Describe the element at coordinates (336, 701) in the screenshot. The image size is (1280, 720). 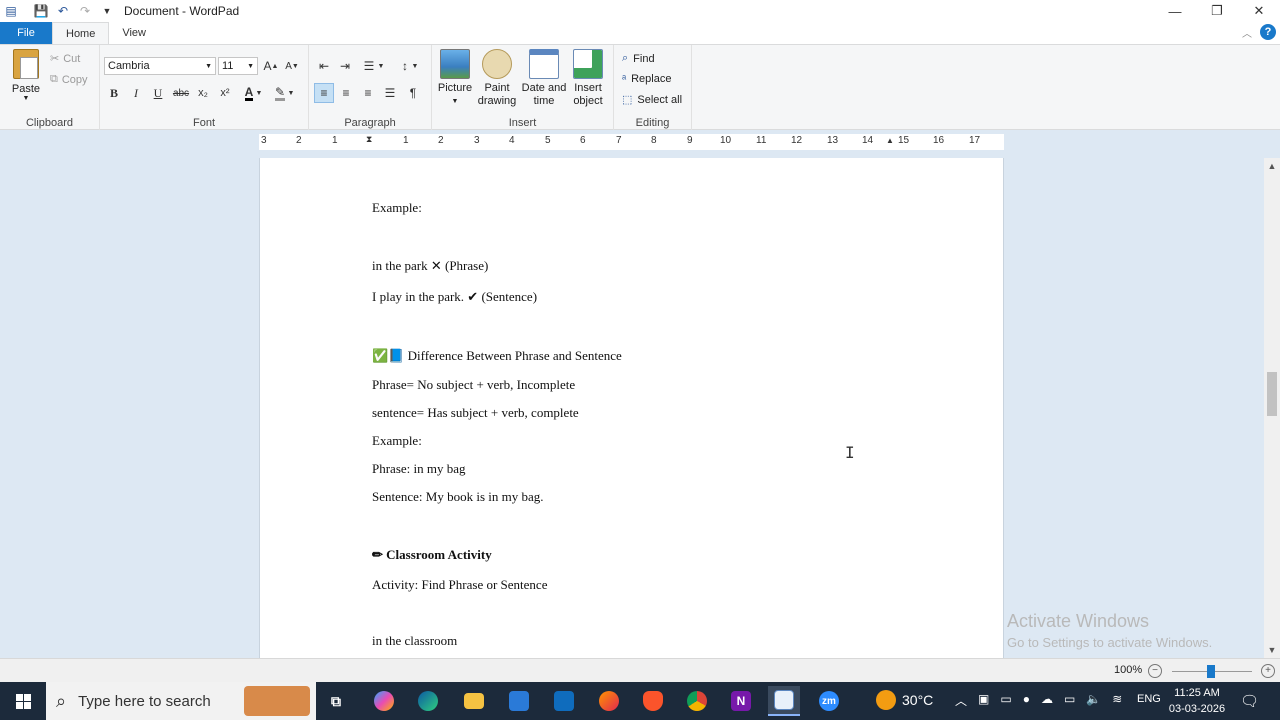
I see `task-view-icon: ⧉` at that location.